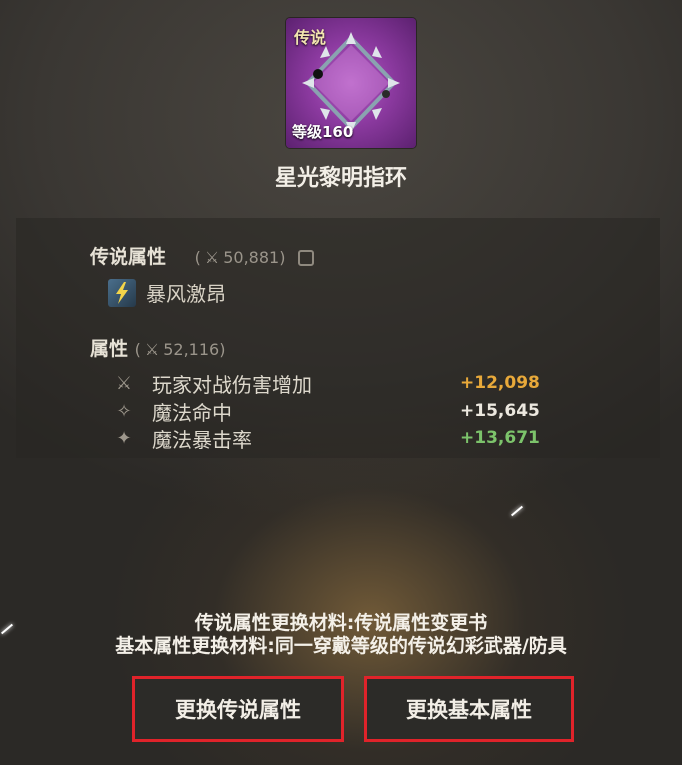  I want to click on attr-label: 玩家对战伤害增加, so click(232, 384).